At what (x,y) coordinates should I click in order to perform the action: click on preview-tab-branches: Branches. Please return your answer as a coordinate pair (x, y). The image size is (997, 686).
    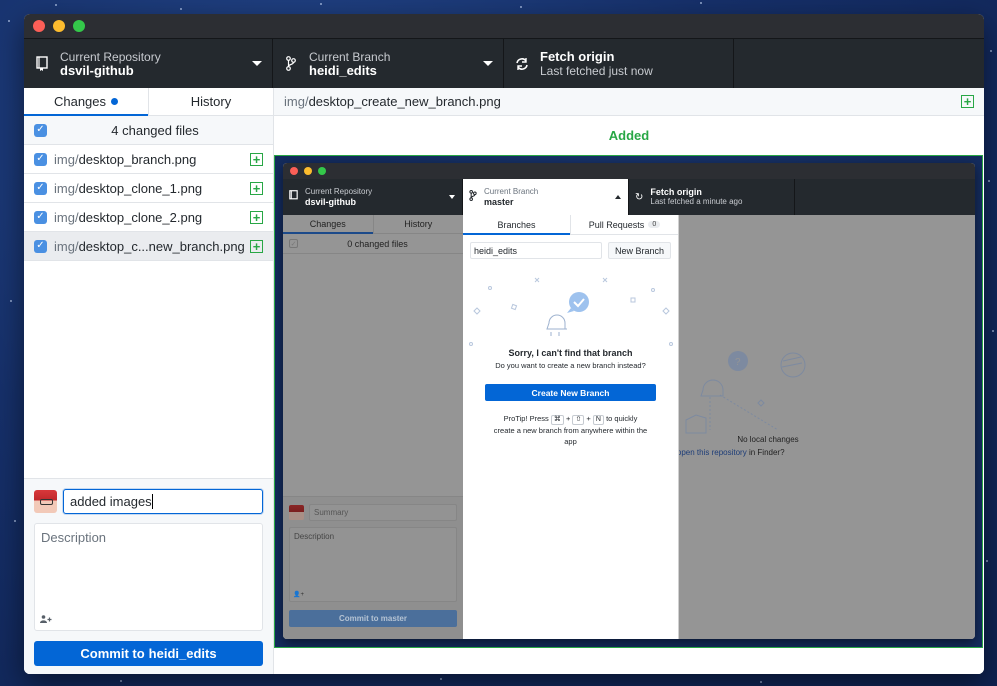
    Looking at the image, I should click on (516, 225).